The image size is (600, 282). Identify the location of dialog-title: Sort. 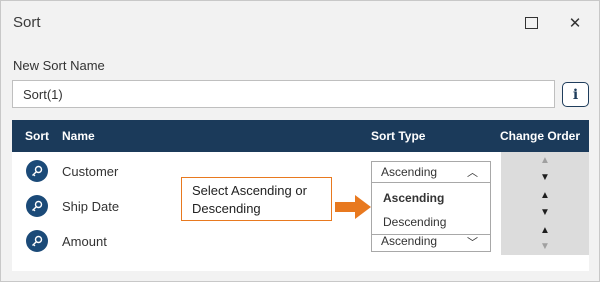
(27, 22).